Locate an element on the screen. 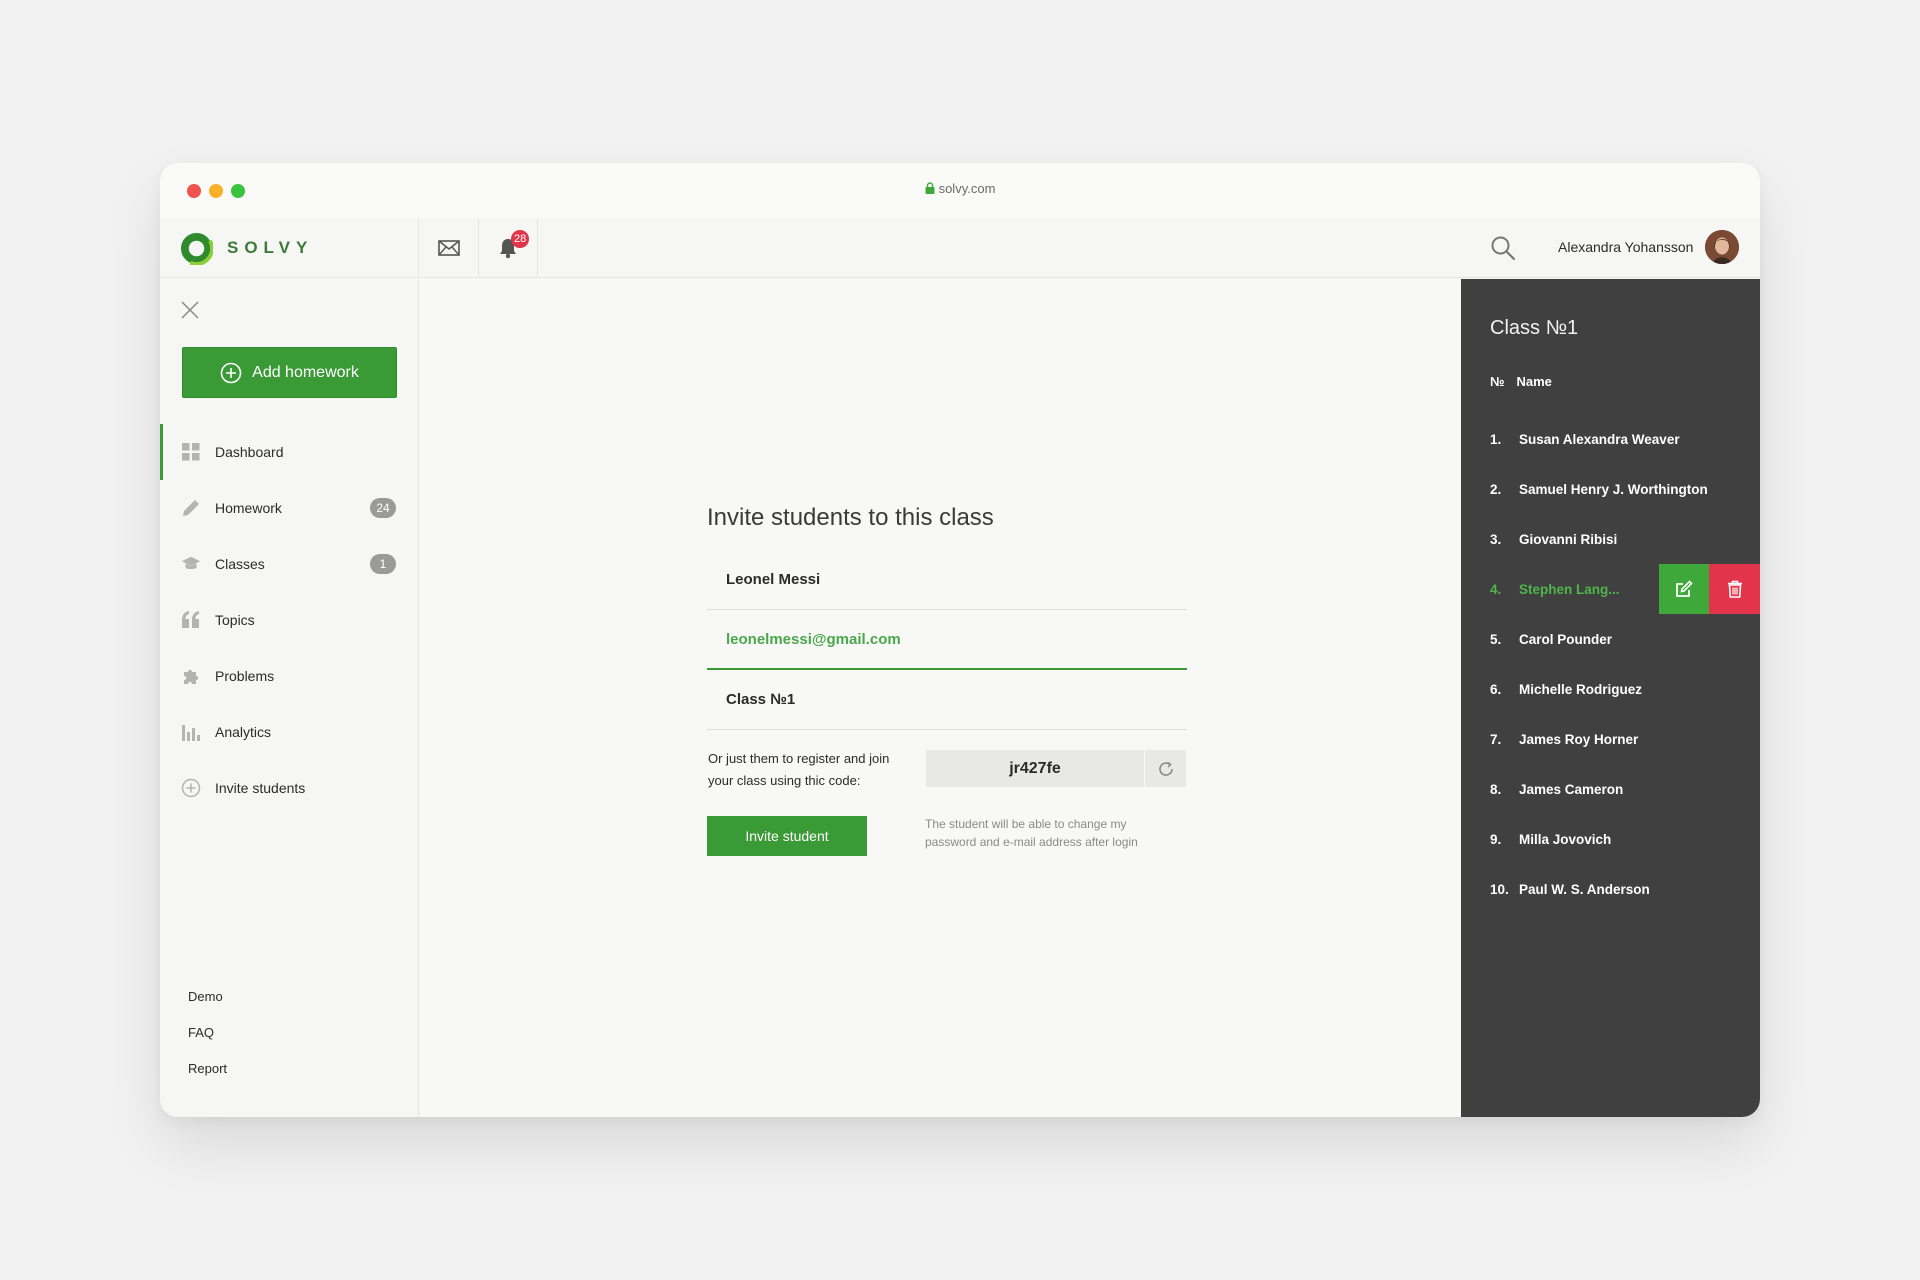 Image resolution: width=1920 pixels, height=1280 pixels. student-row: 9. Milla Jovovich is located at coordinates (1610, 839).